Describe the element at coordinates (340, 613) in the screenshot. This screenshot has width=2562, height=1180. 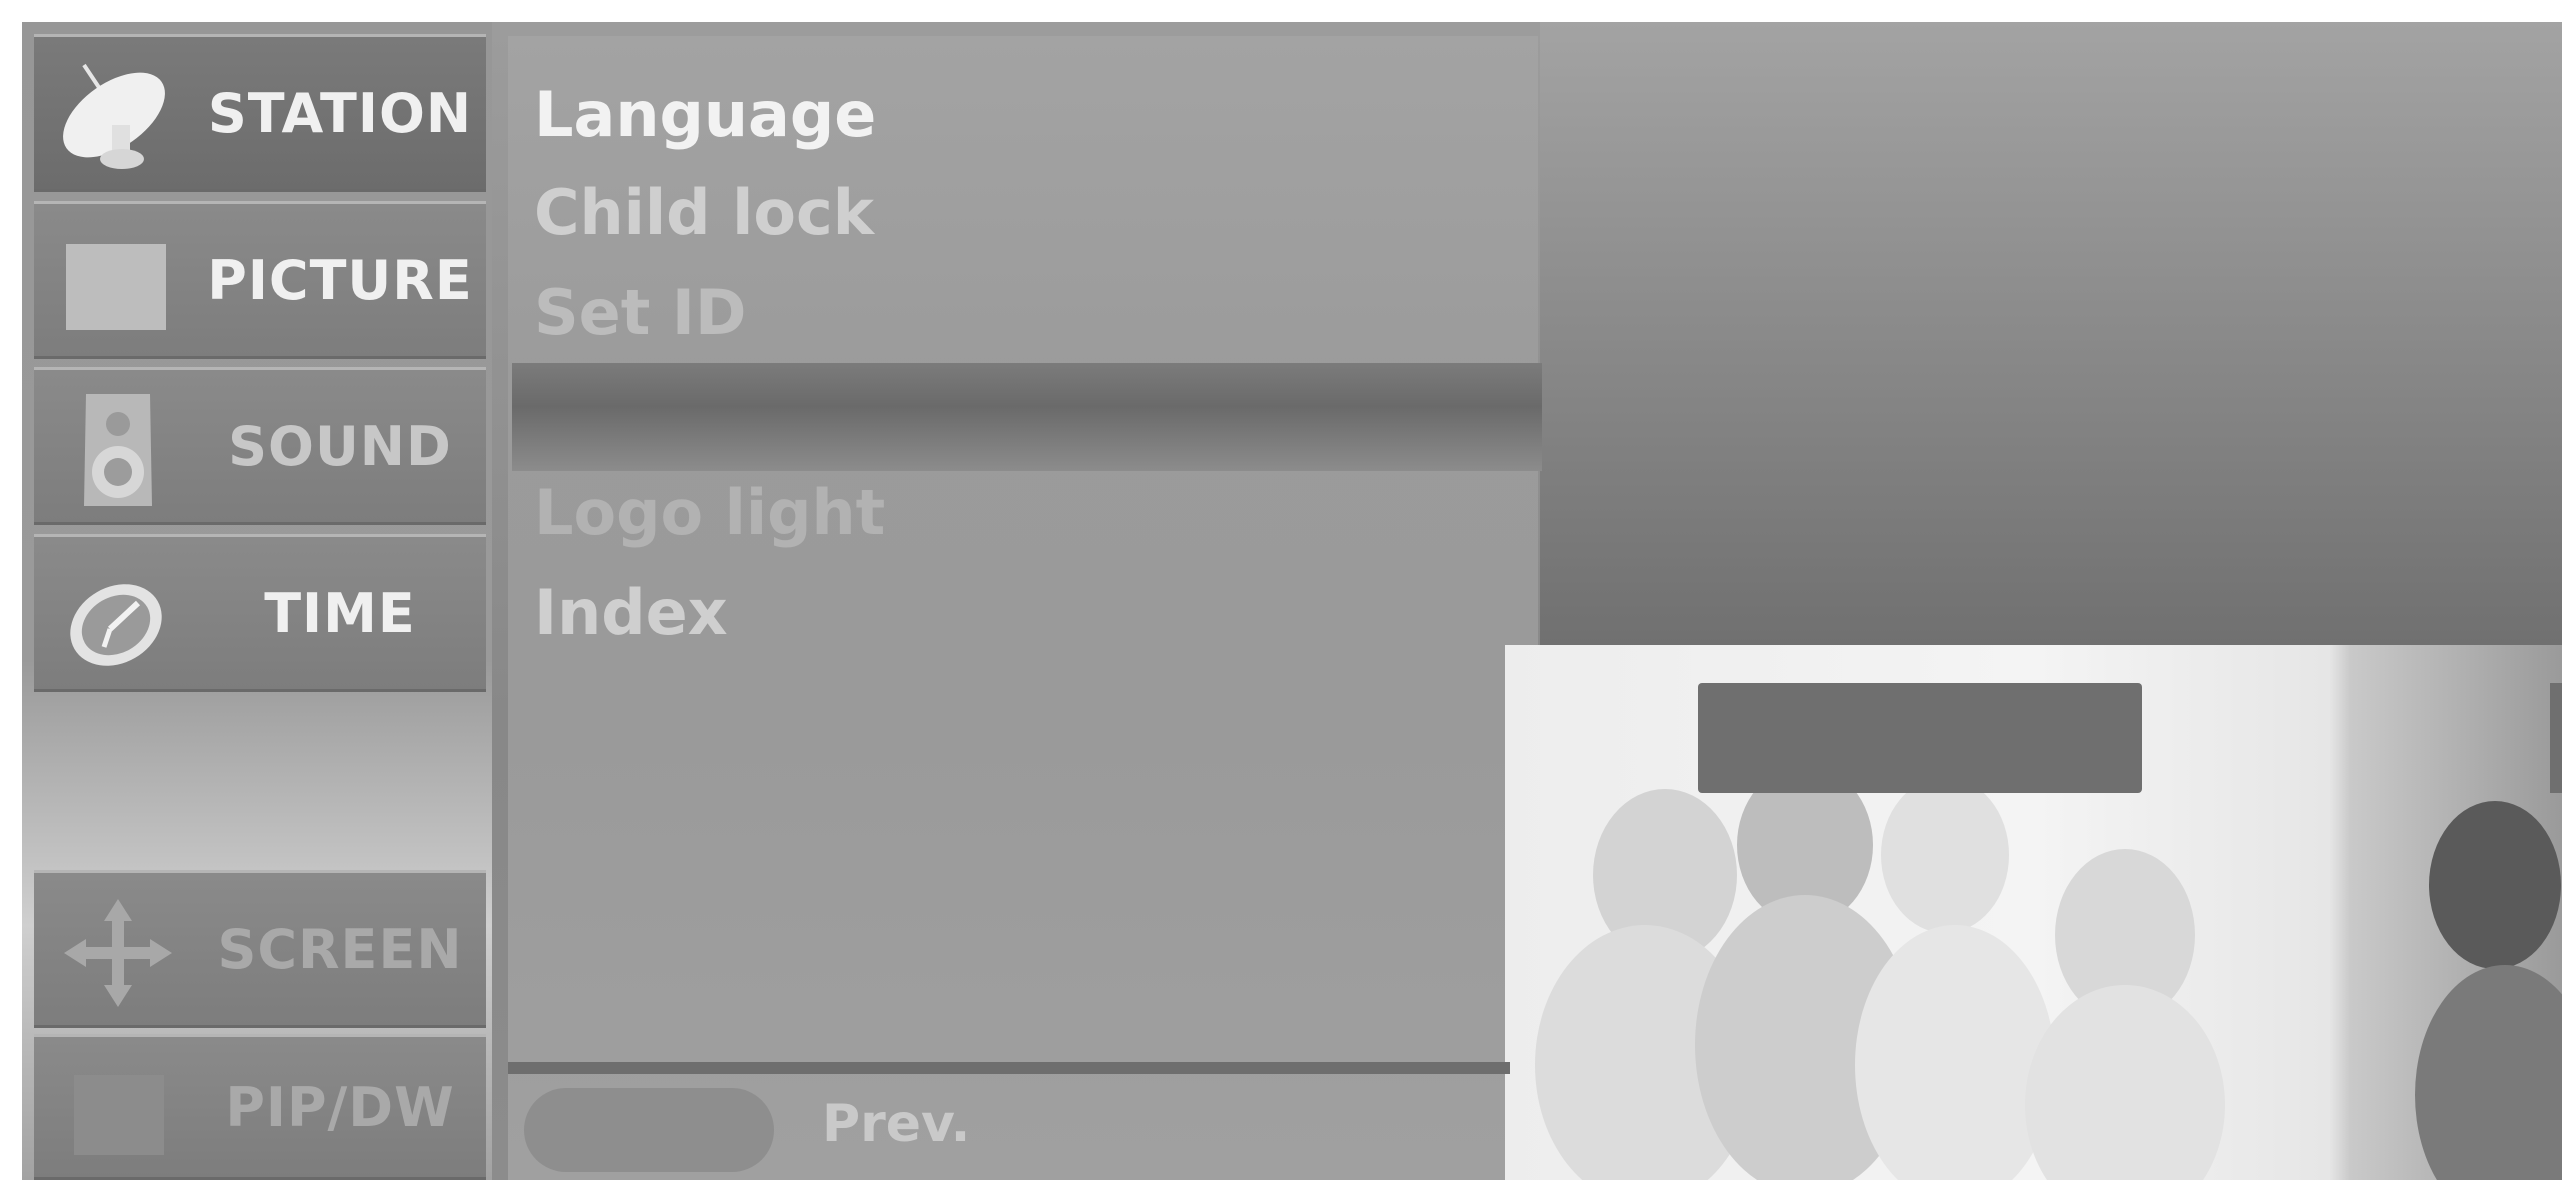
I see `sidebar-item-label: TIME` at that location.